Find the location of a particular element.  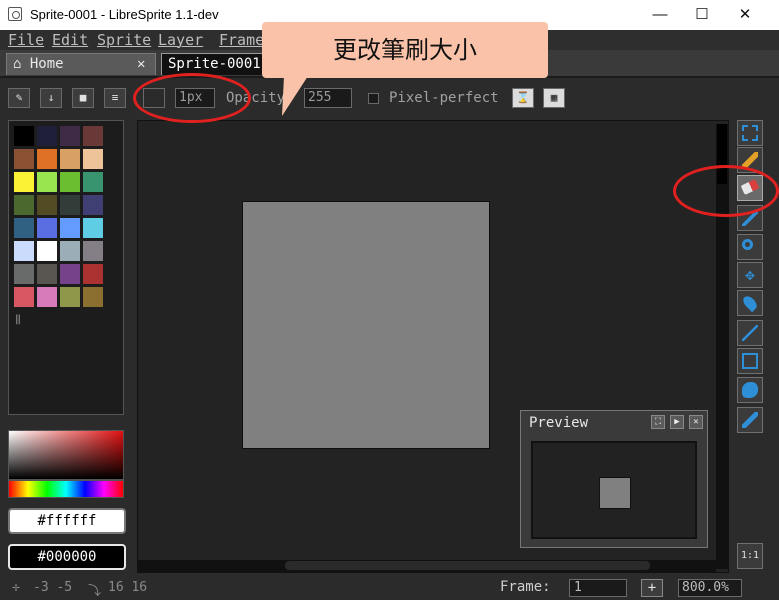

hue-slider is located at coordinates (66, 489).